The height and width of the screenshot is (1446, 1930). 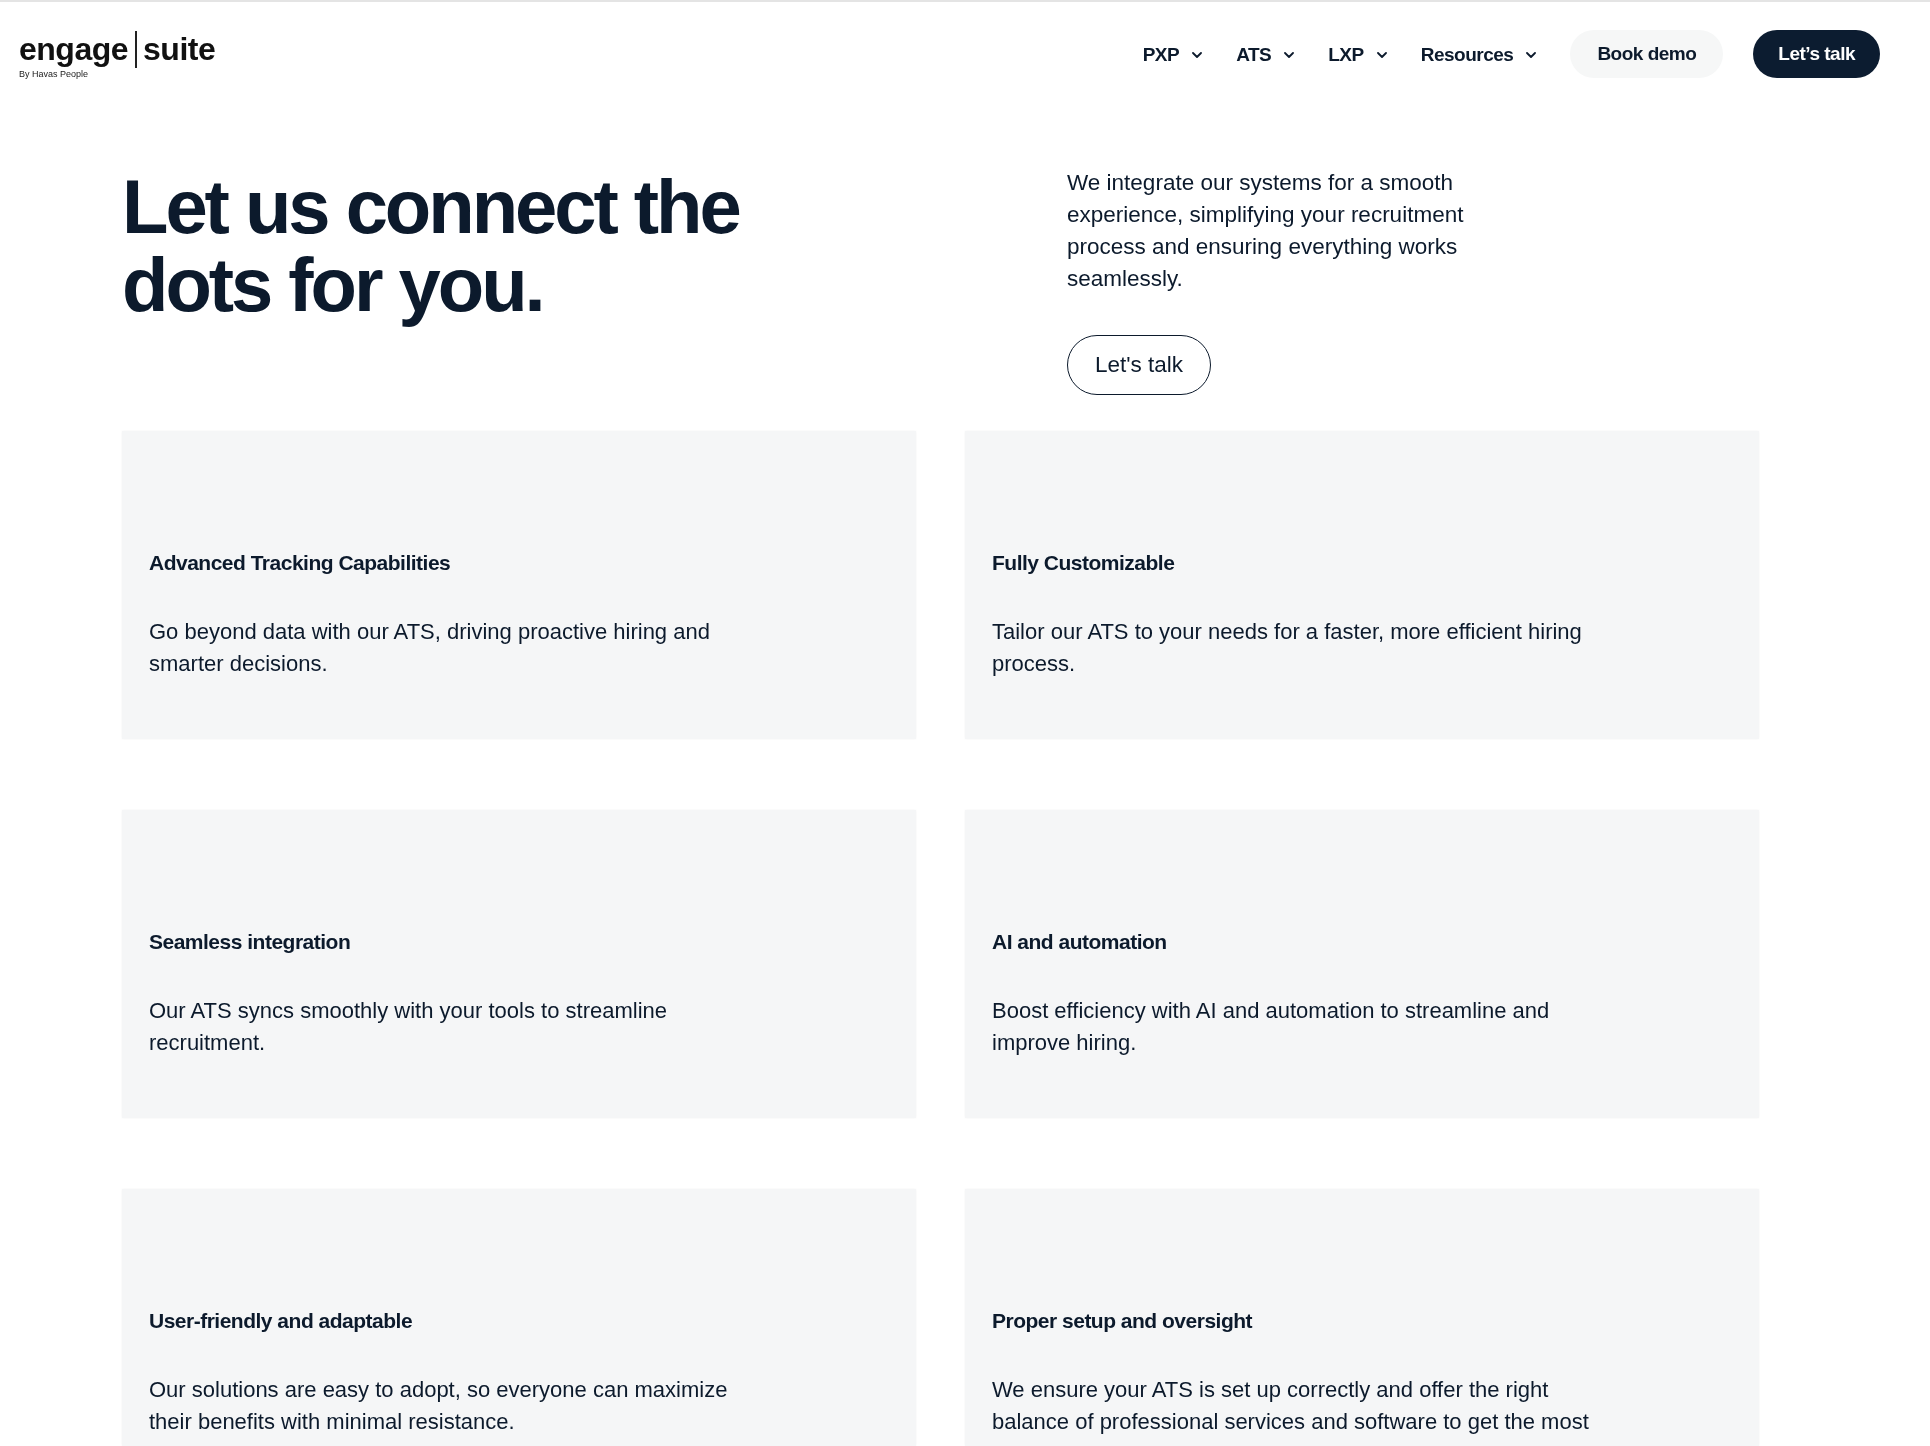 What do you see at coordinates (408, 1027) in the screenshot?
I see `card-description: Our ATS syncs smoothly with your tools to streamline recruitment.` at bounding box center [408, 1027].